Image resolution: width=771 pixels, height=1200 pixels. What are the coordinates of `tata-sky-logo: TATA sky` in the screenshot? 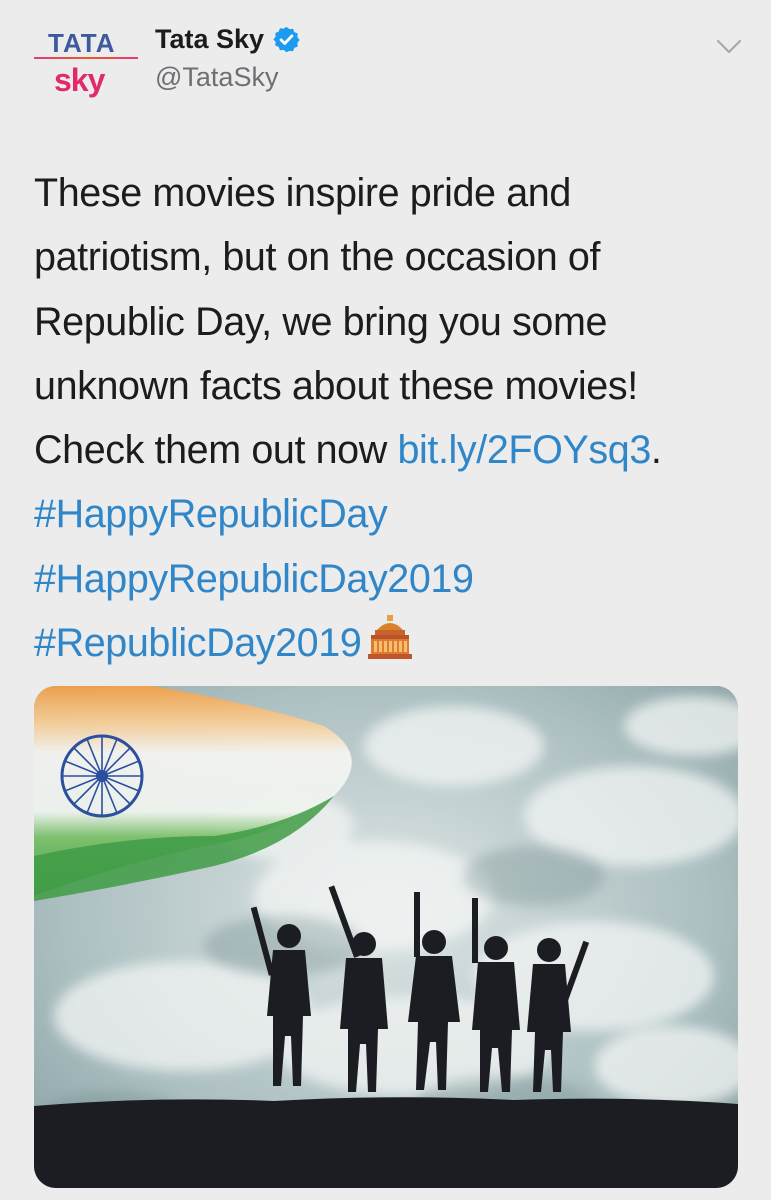 It's located at (86, 66).